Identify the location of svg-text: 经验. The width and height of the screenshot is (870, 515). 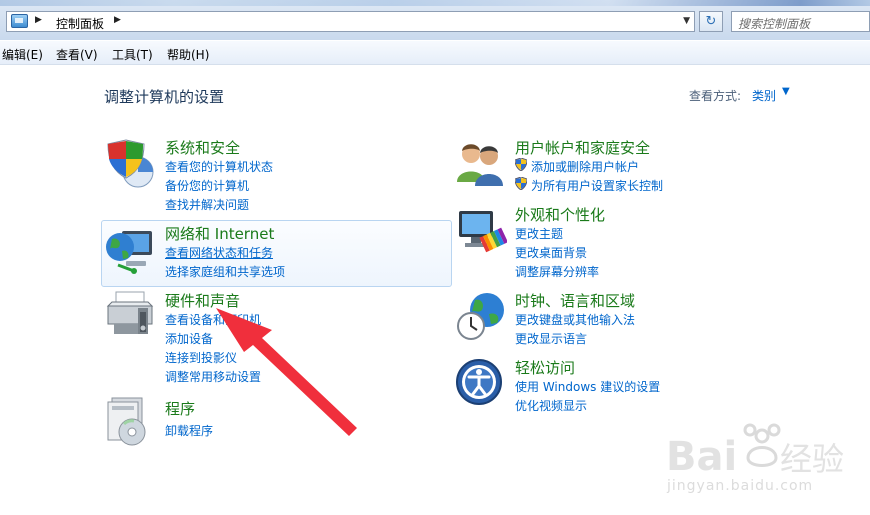
(812, 459).